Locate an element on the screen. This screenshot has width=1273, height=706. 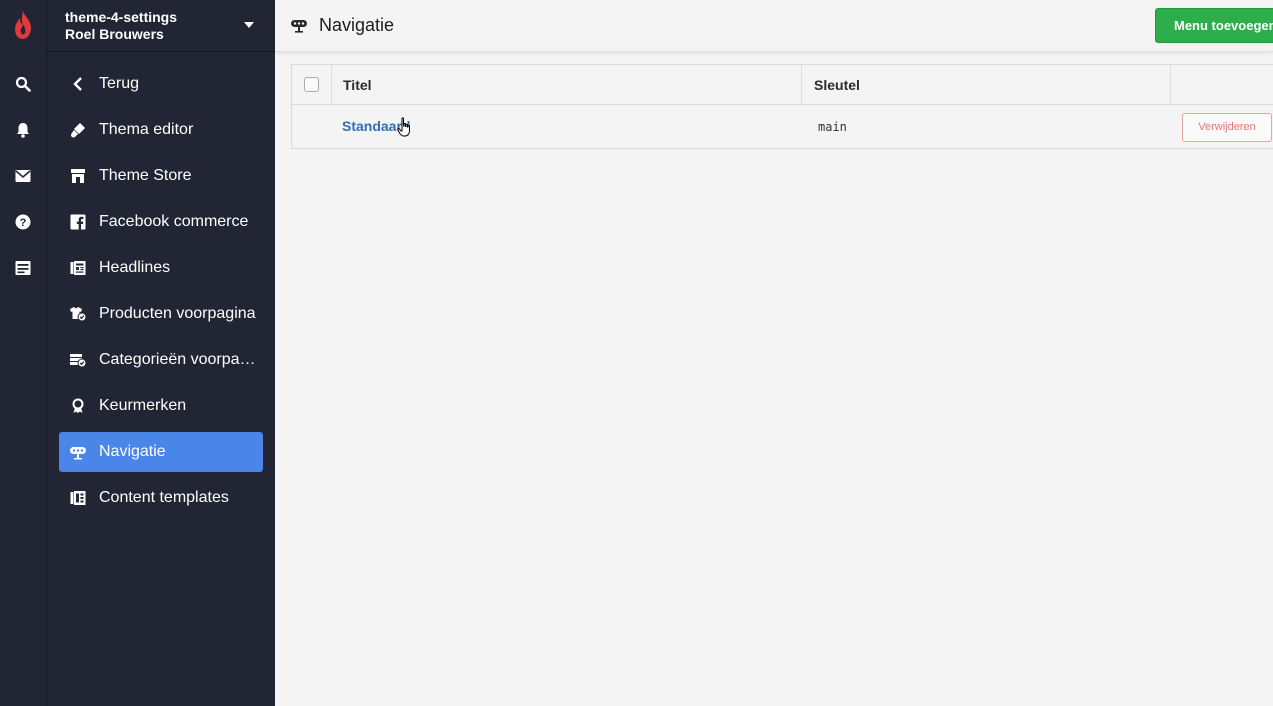
store-name: theme-4-settings is located at coordinates (121, 17).